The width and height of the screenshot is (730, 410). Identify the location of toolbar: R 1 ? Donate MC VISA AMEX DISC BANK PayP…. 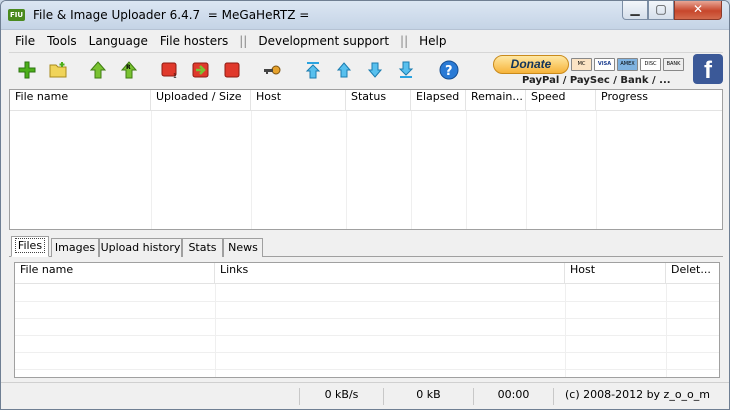
(366, 70).